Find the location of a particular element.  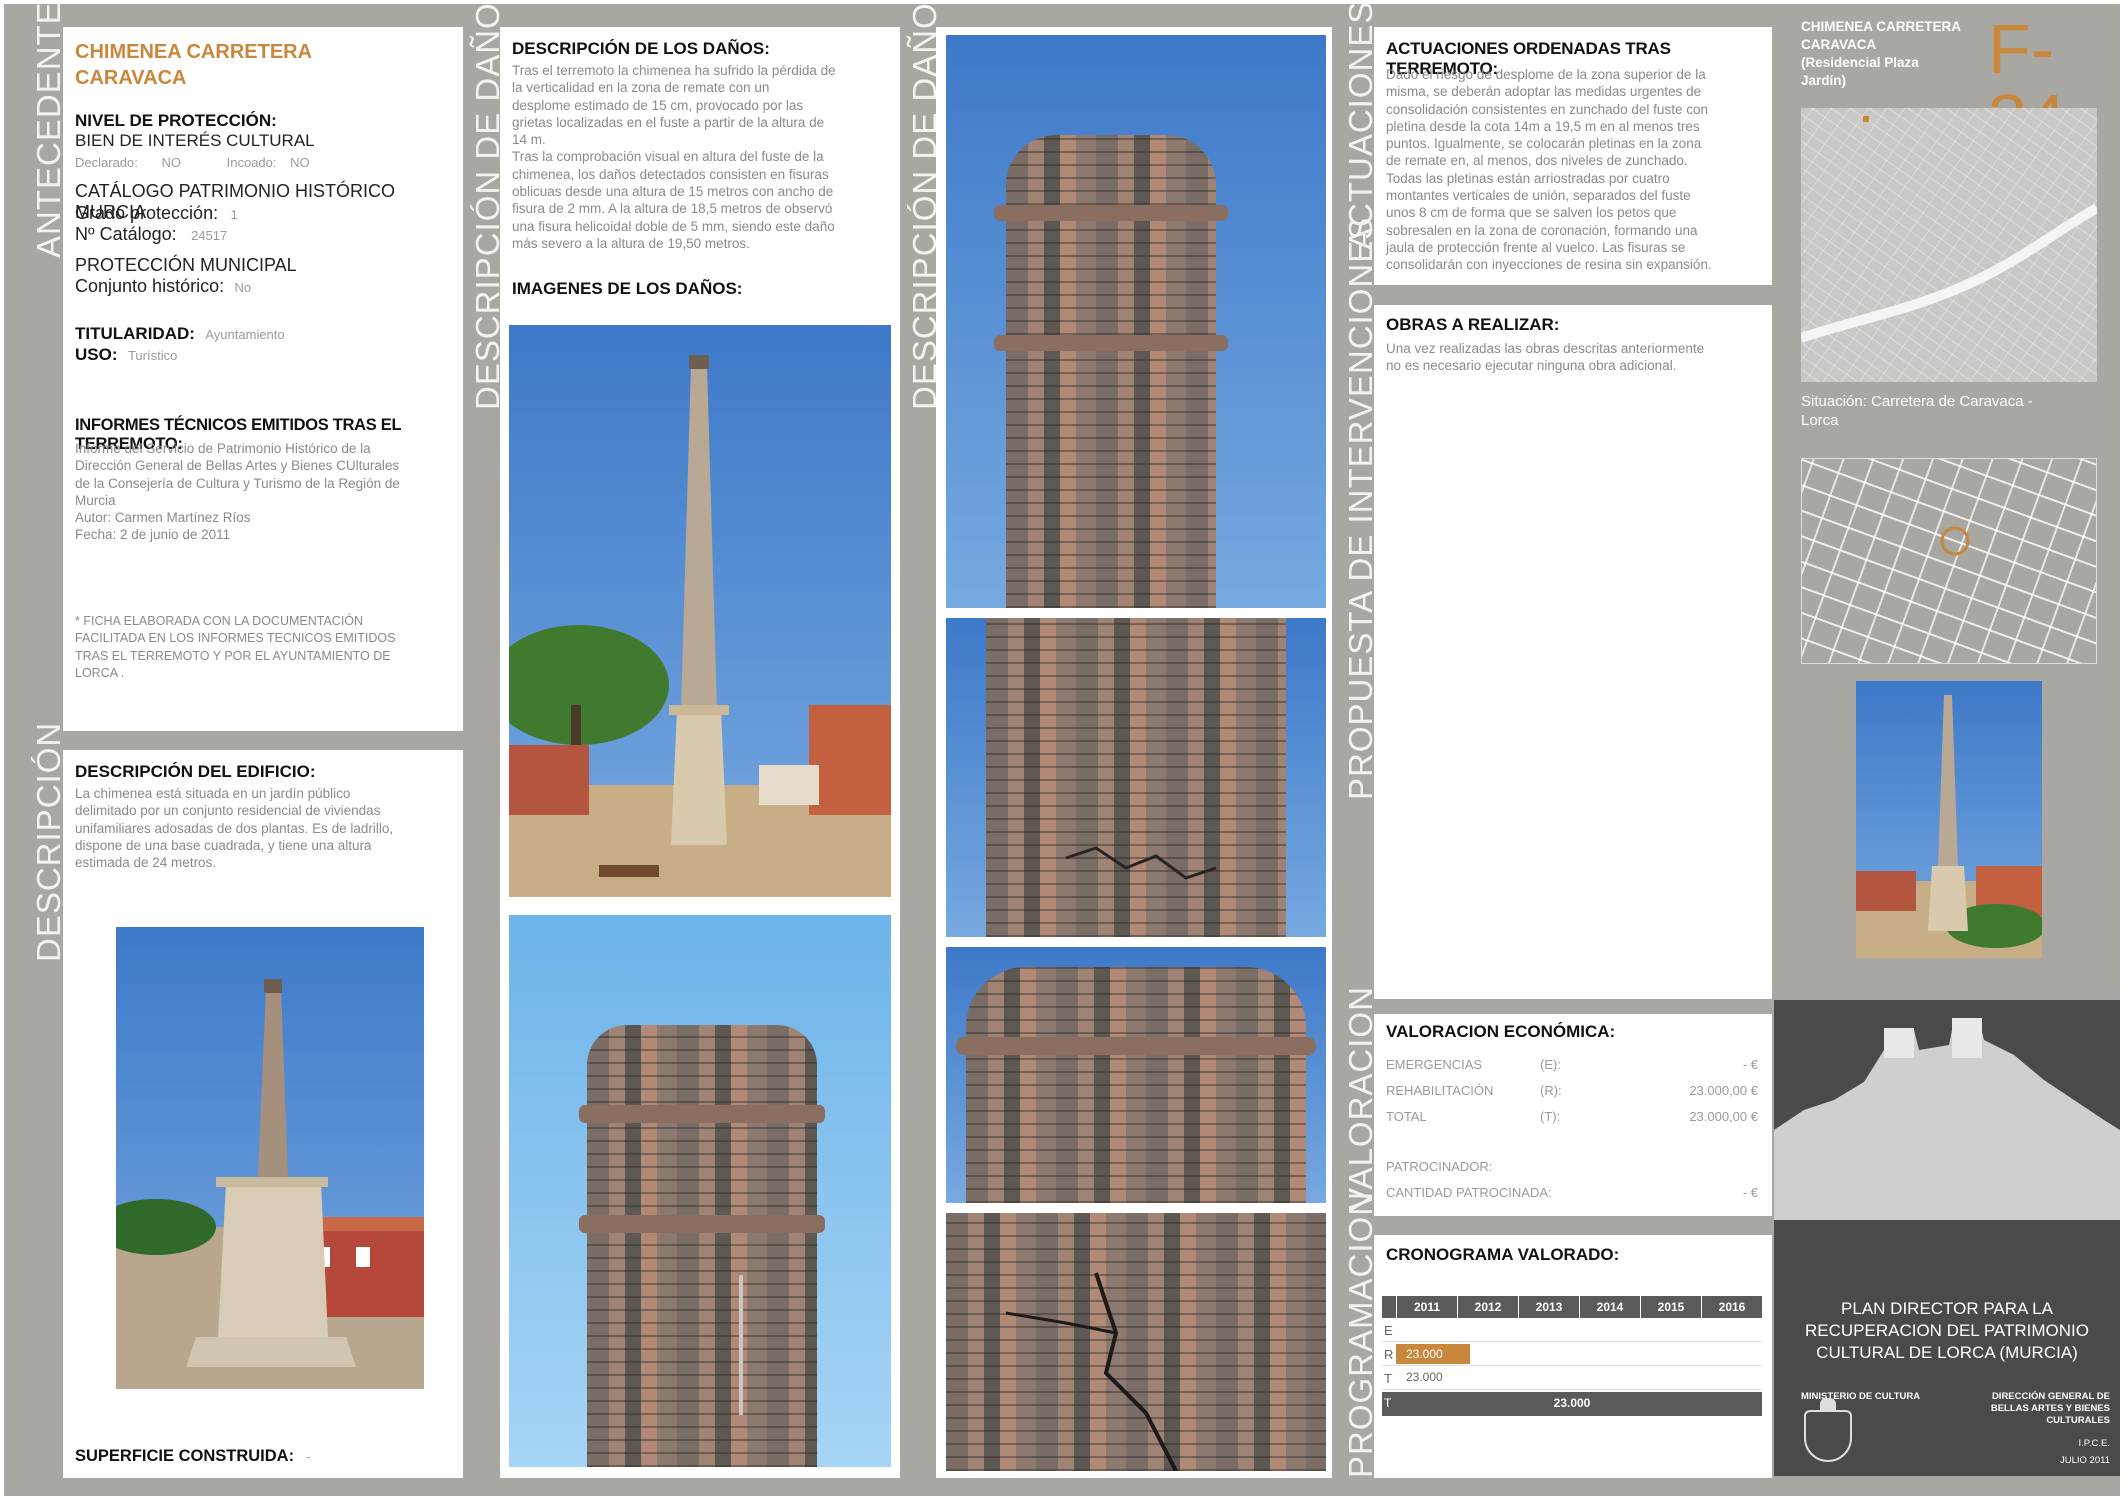

valoracion-title: VALORACION ECONÓMICA: is located at coordinates (1501, 1031).